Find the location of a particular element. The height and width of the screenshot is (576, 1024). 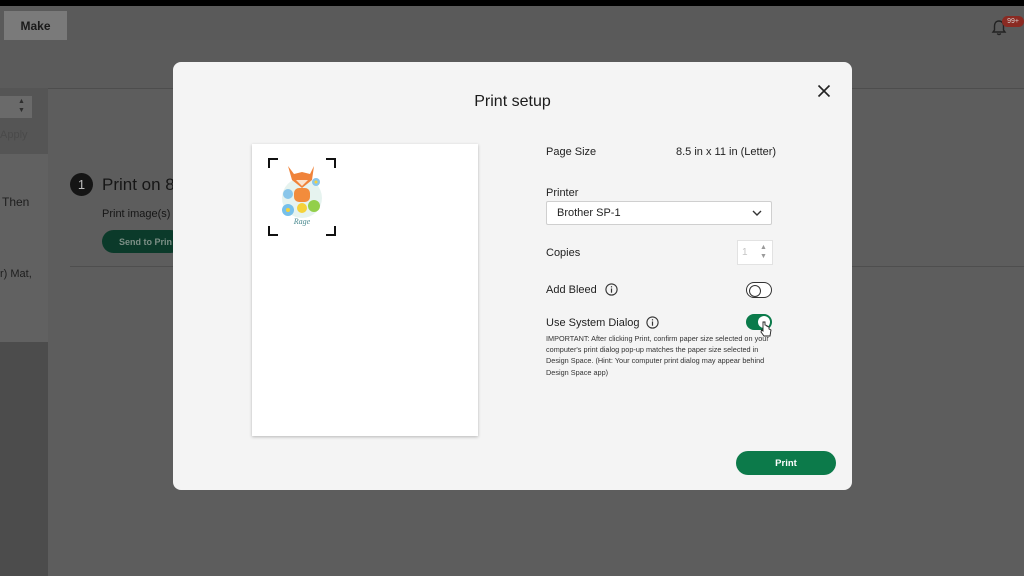

print-button: Print is located at coordinates (786, 463).